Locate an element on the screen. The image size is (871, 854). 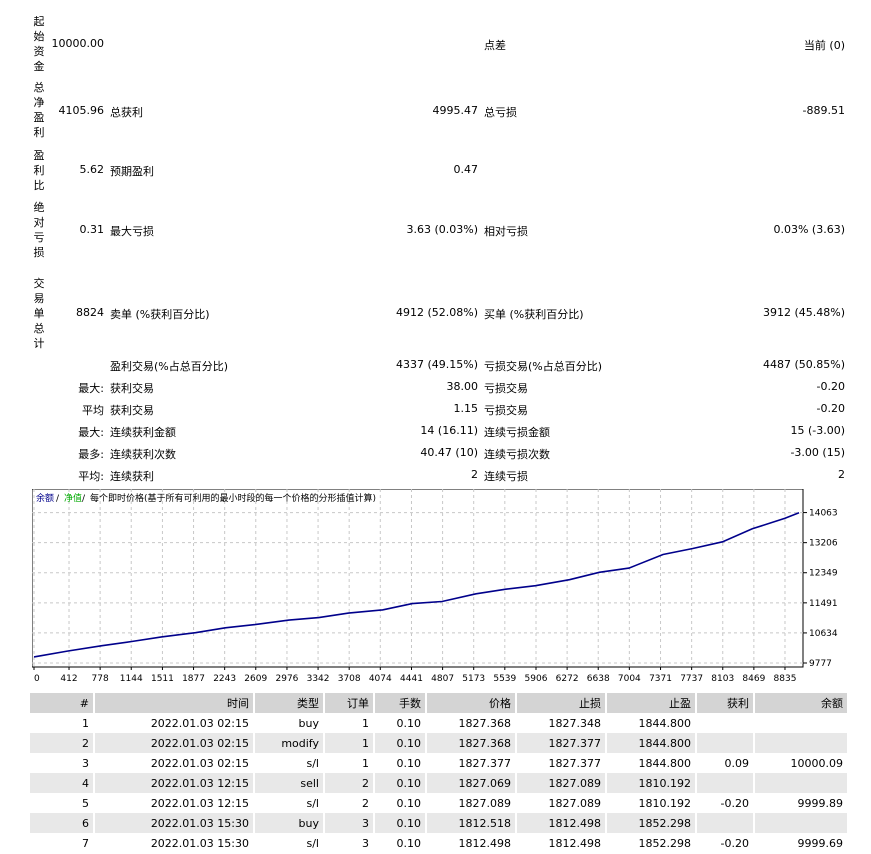
average-loss-value: -0.20 is located at coordinates (830, 408).